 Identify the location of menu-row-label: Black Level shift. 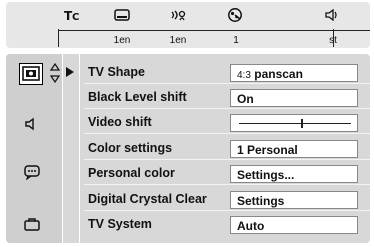
(137, 97).